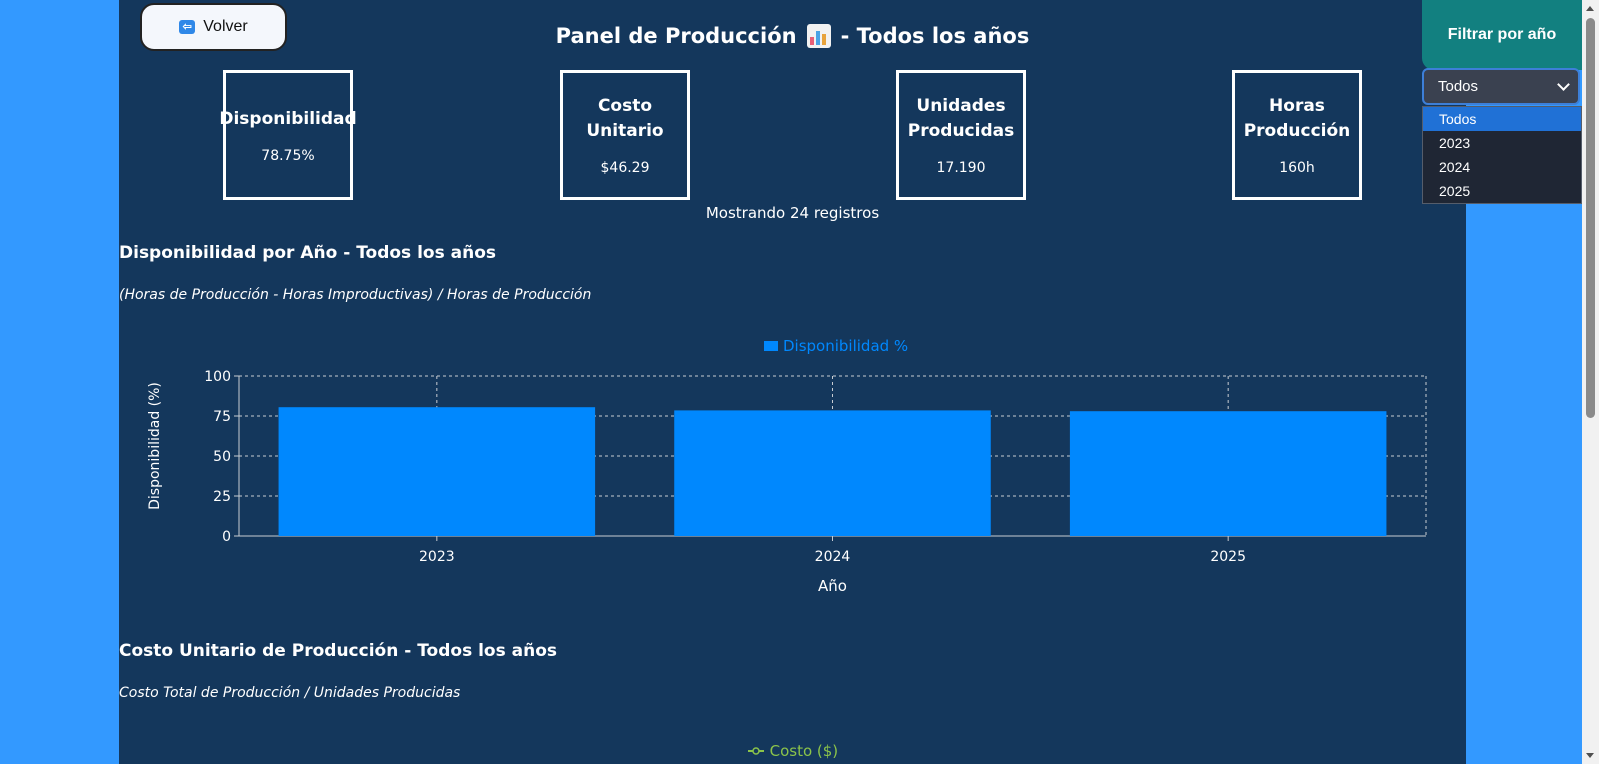 This screenshot has height=764, width=1599. I want to click on kpi-card-horas-produccion: Horas Producción 160h, so click(1297, 135).